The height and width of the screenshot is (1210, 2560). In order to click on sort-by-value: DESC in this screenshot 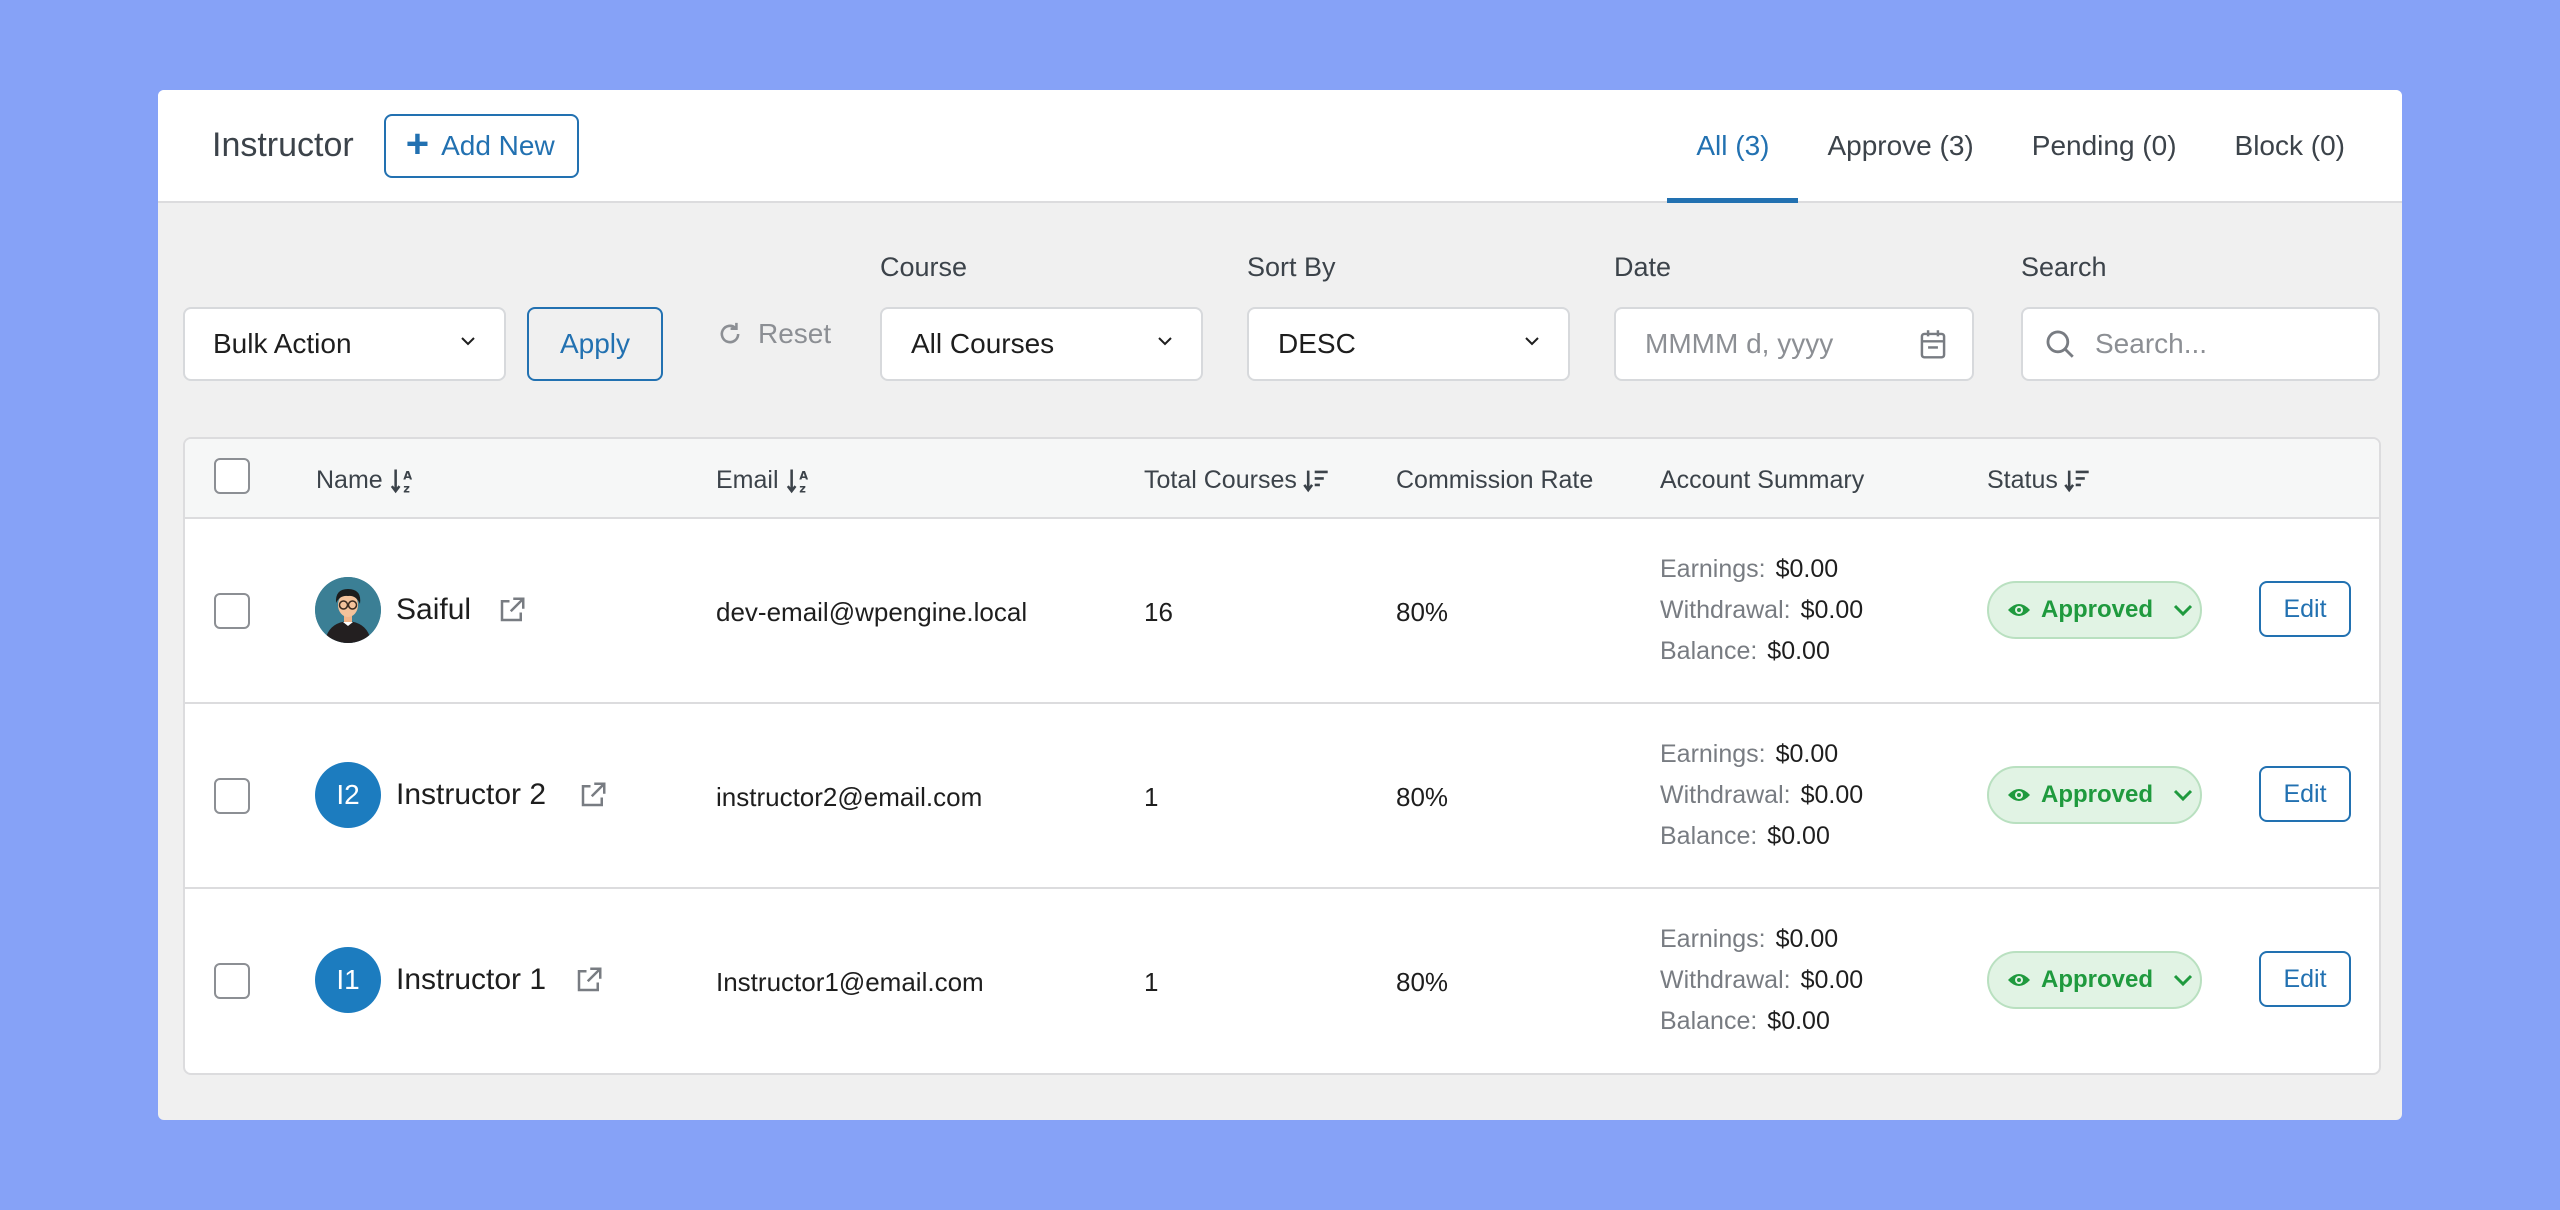, I will do `click(1317, 343)`.